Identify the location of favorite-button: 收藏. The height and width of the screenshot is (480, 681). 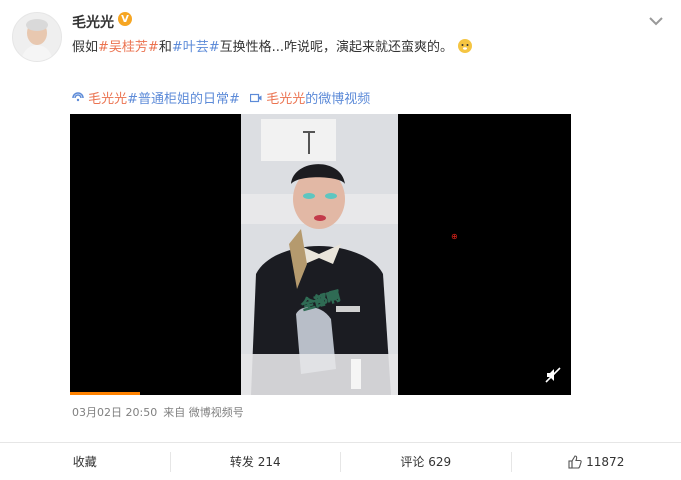
(85, 462).